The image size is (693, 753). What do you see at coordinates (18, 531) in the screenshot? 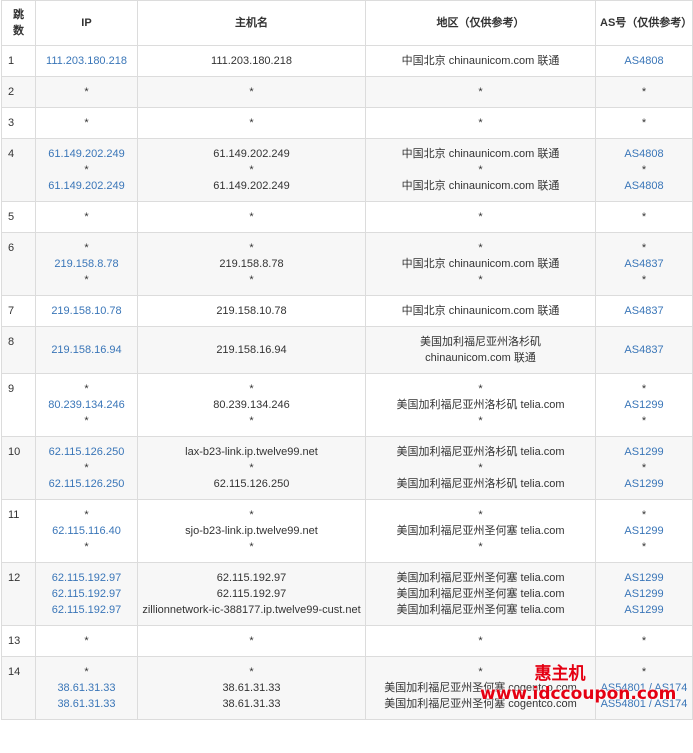
I see `hop-cell: 11` at bounding box center [18, 531].